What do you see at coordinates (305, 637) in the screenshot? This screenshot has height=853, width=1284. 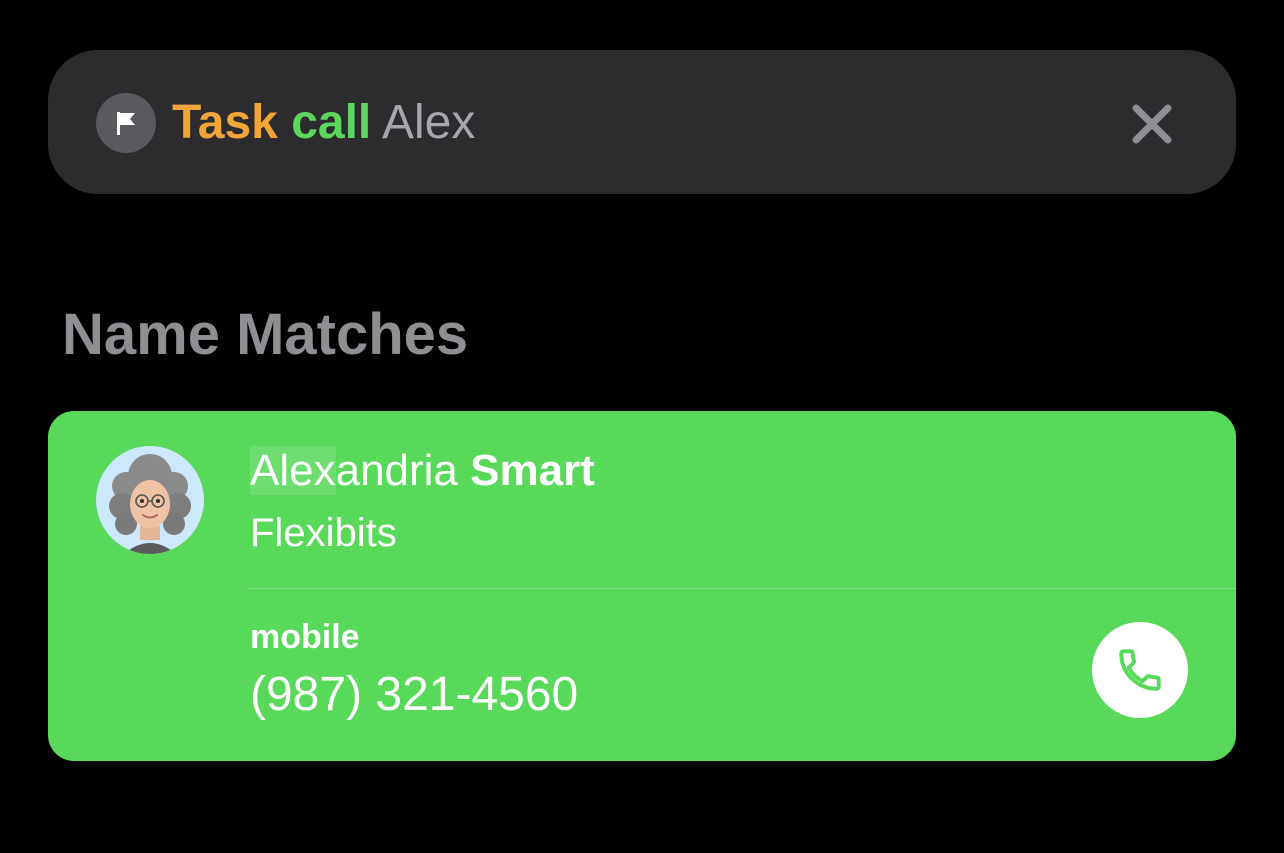 I see `phone-label: mobile` at bounding box center [305, 637].